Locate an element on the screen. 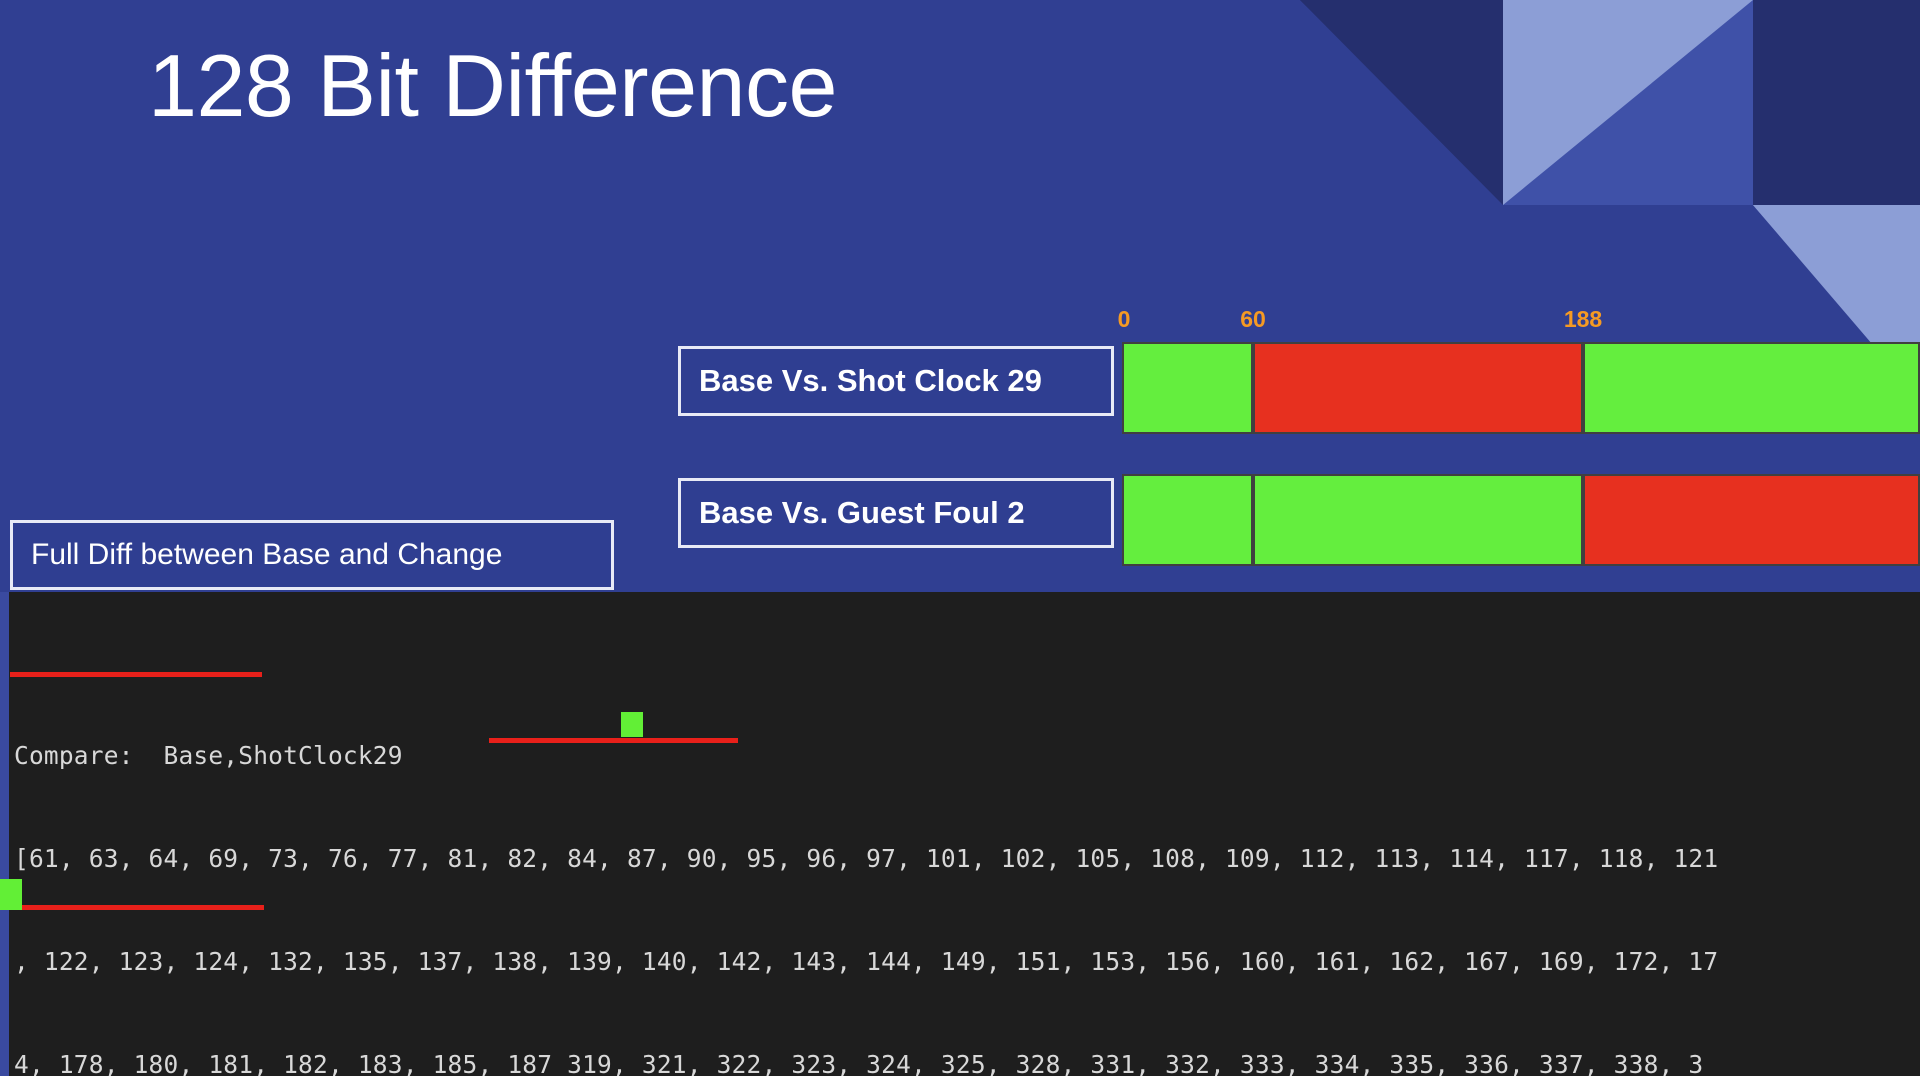  page-title: 128 Bit Difference is located at coordinates (492, 85).